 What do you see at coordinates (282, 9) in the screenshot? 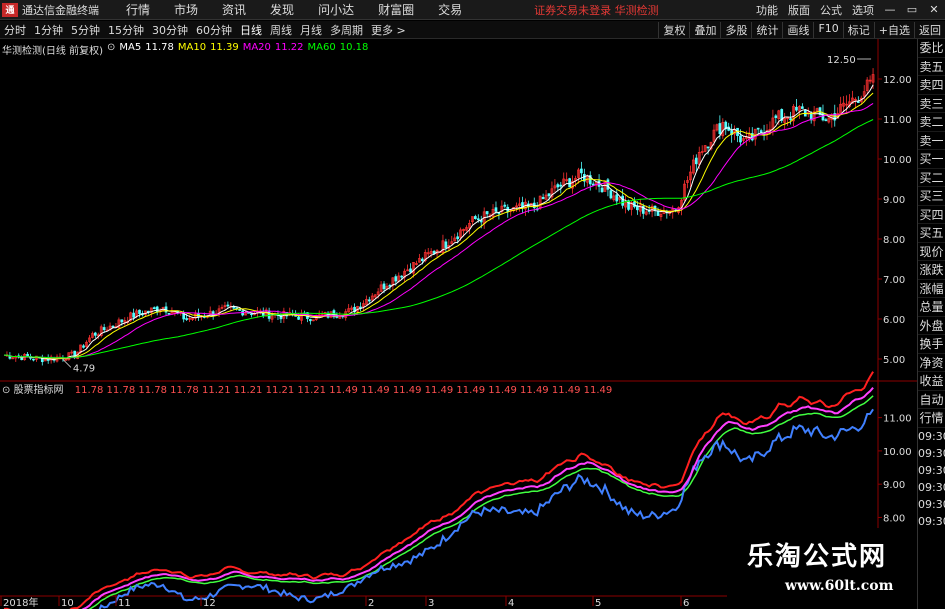
I see `menu-discover: 发现` at bounding box center [282, 9].